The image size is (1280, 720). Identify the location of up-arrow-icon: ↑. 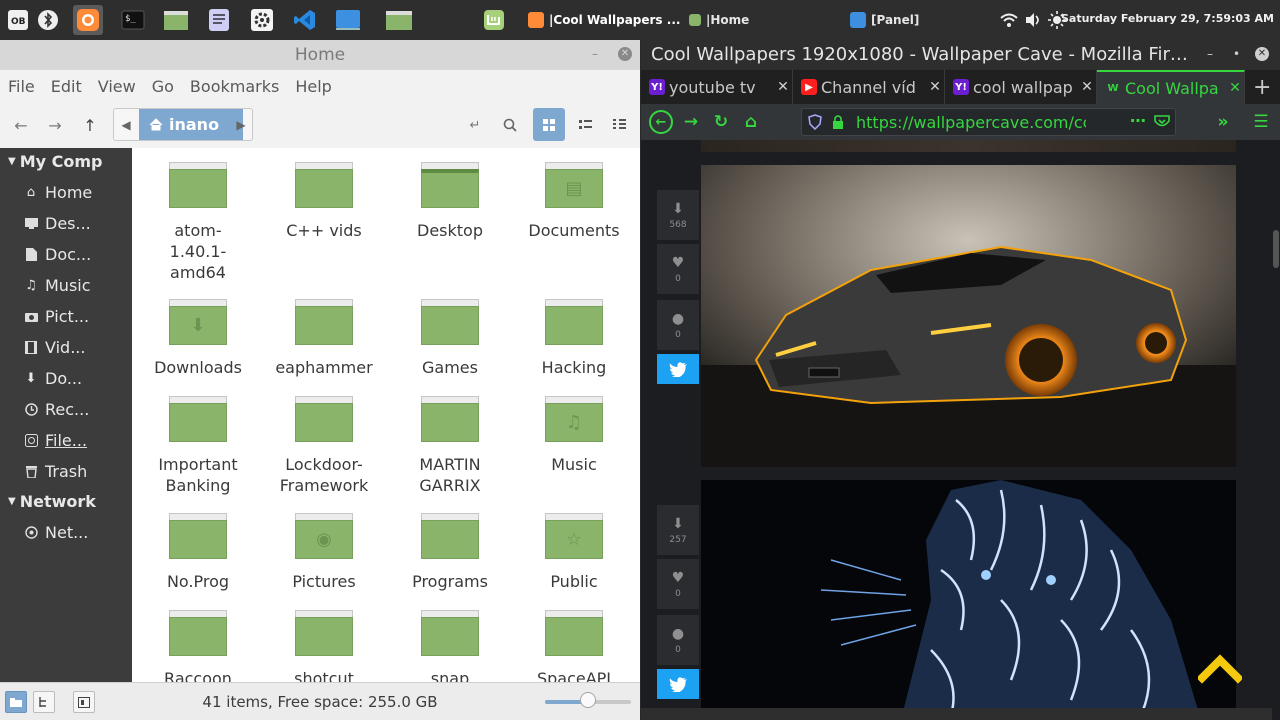
(90, 125).